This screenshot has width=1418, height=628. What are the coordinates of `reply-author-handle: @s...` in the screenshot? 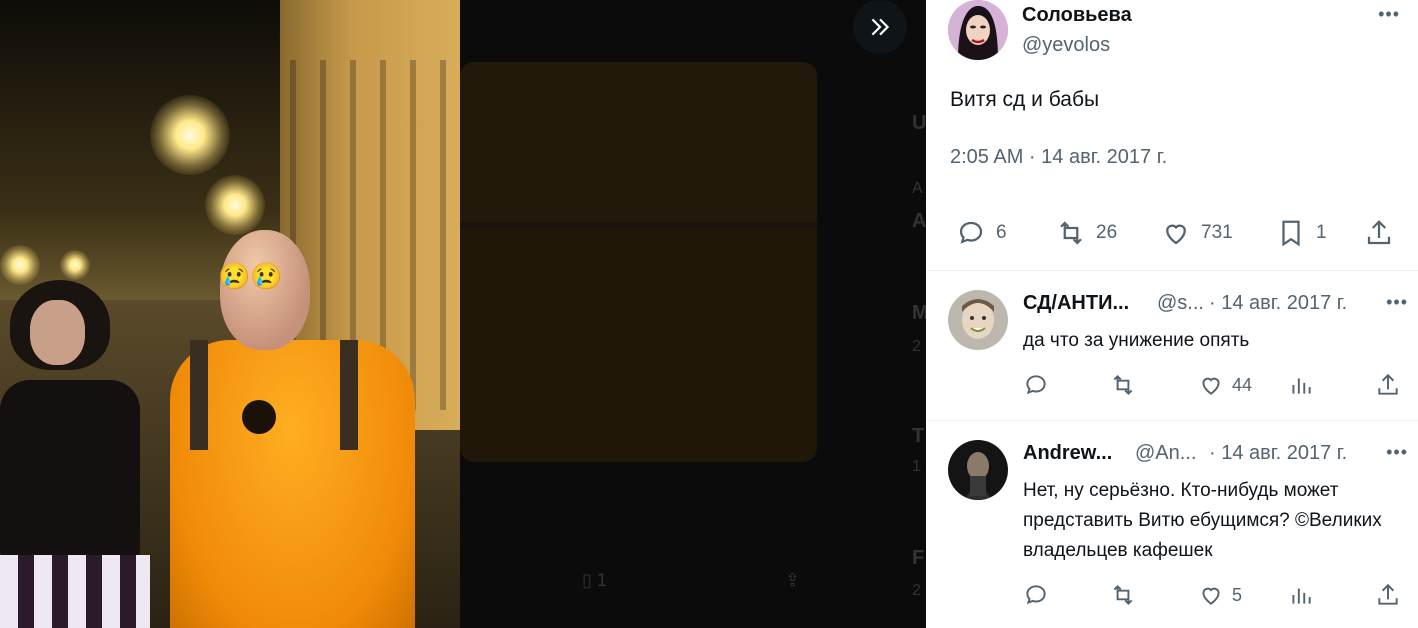 It's located at (1180, 303).